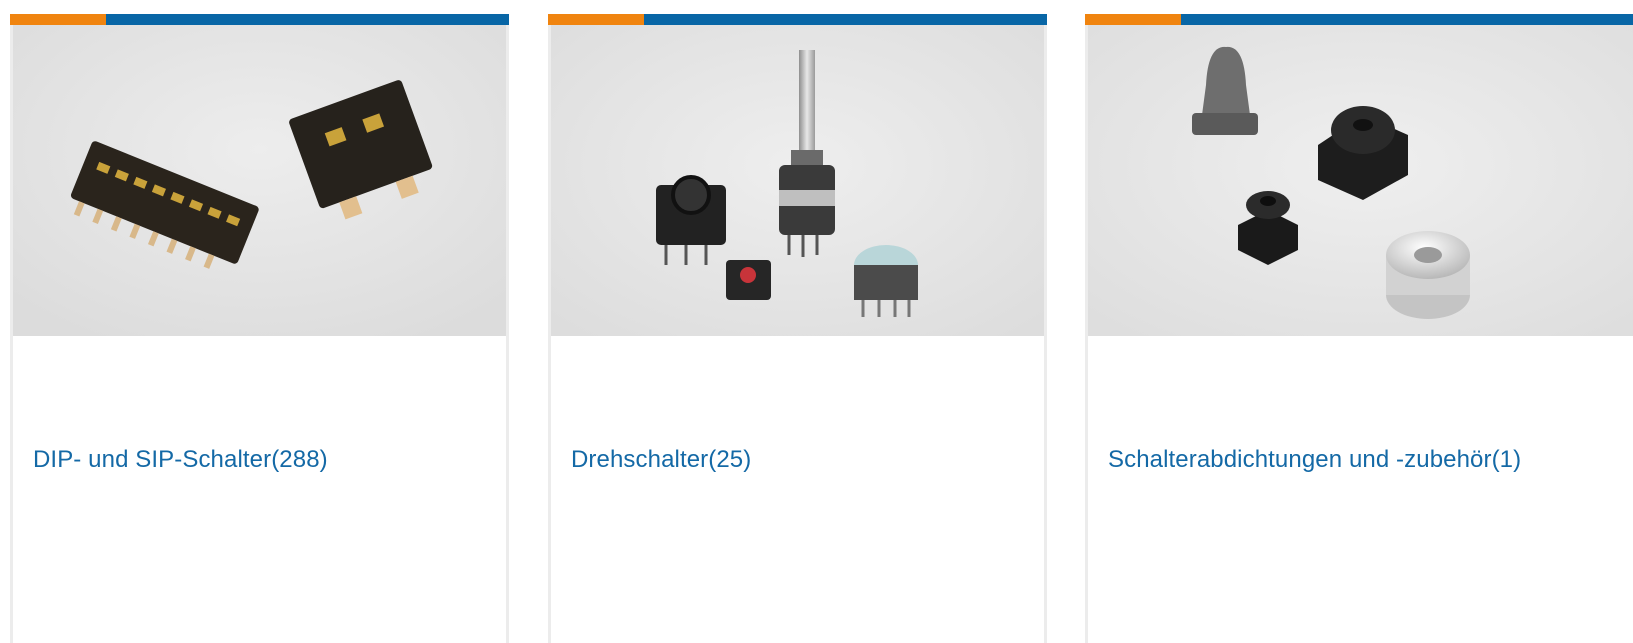 The width and height of the screenshot is (1633, 643). I want to click on category-name: Drehschalter, so click(640, 459).